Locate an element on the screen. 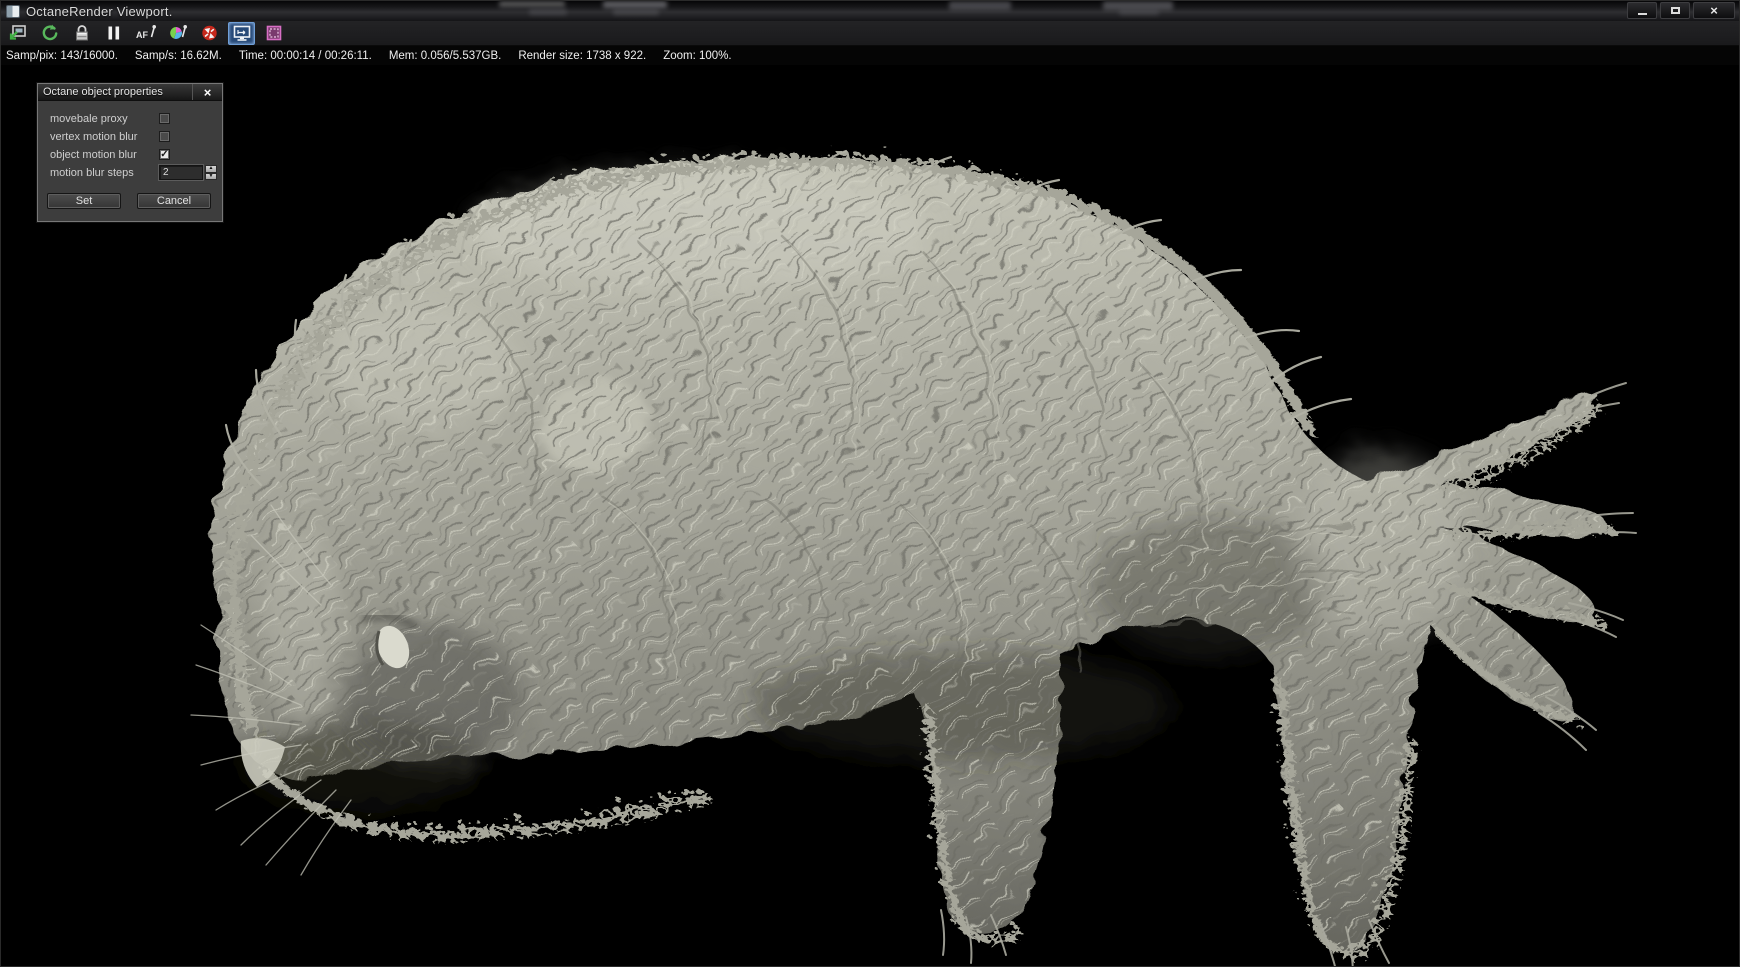 The height and width of the screenshot is (967, 1740). spinner-up-button: ▲ is located at coordinates (211, 169).